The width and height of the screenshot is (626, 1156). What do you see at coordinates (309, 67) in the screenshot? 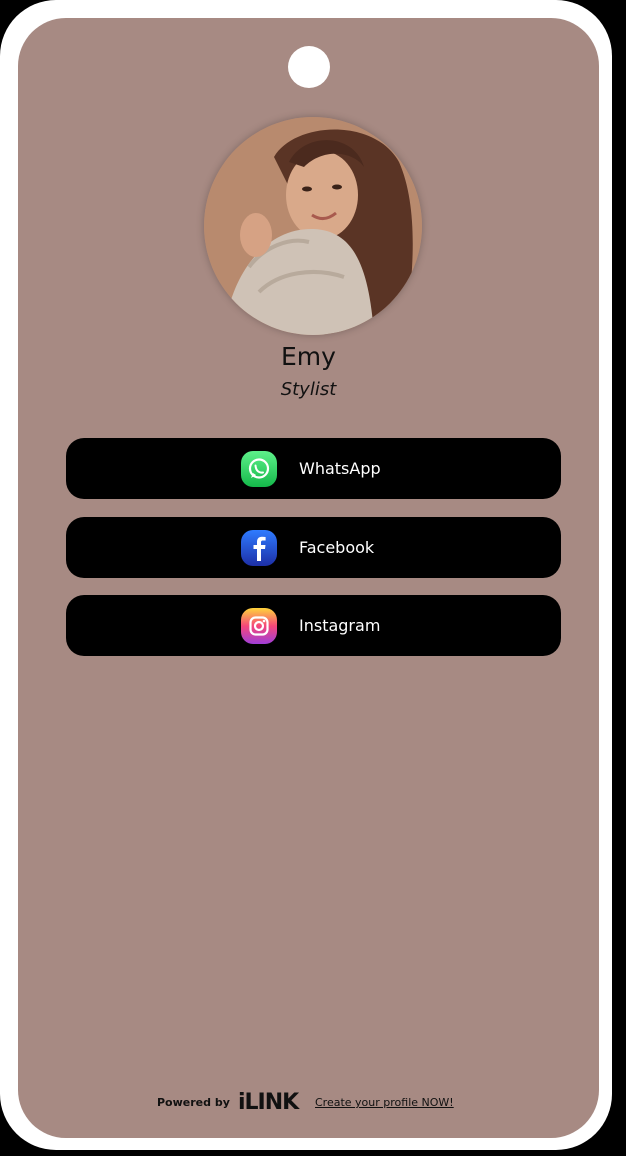
I see `card-hole` at bounding box center [309, 67].